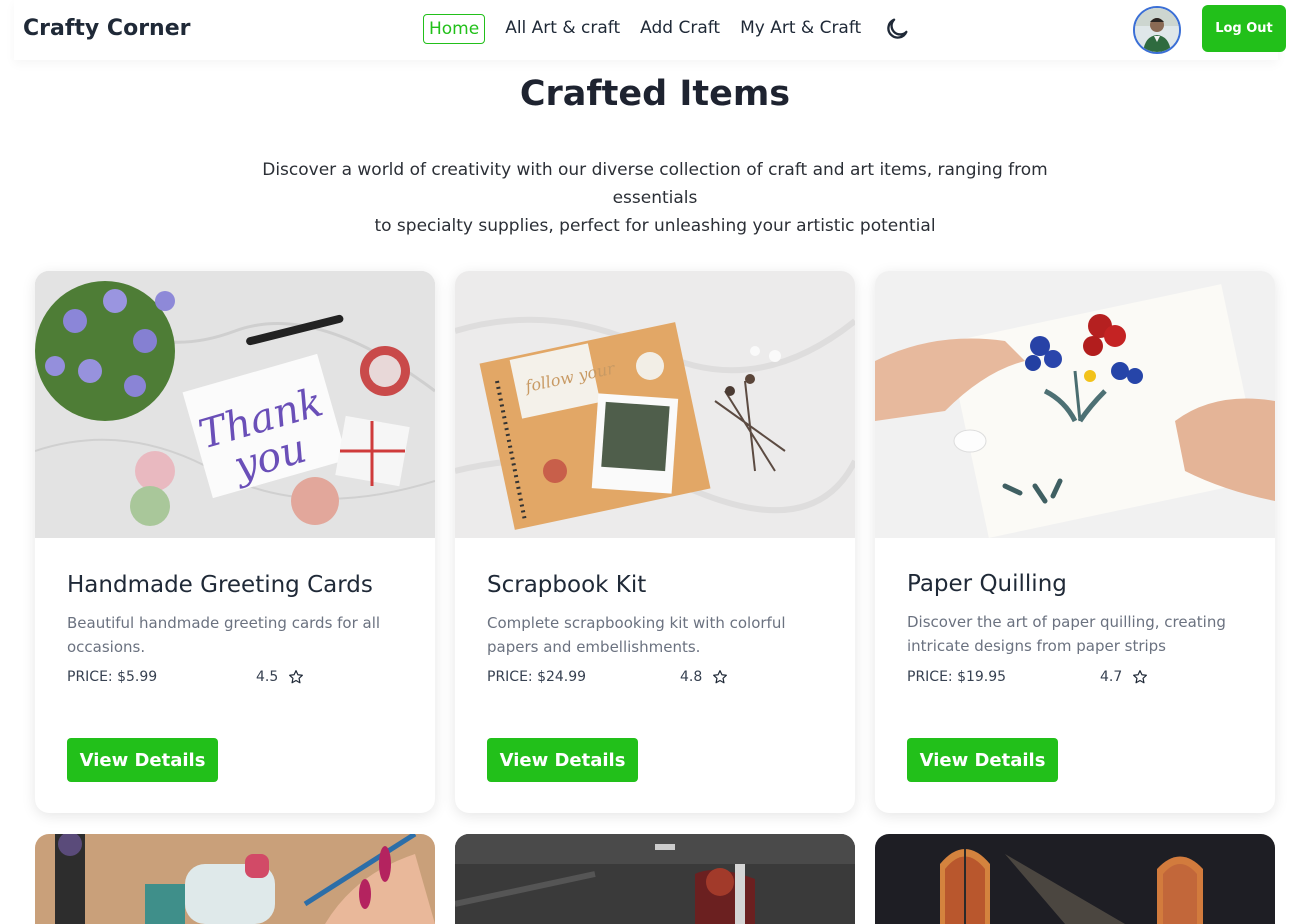  What do you see at coordinates (800, 29) in the screenshot?
I see `nav-link-my-art-craft: My Art & Craft` at bounding box center [800, 29].